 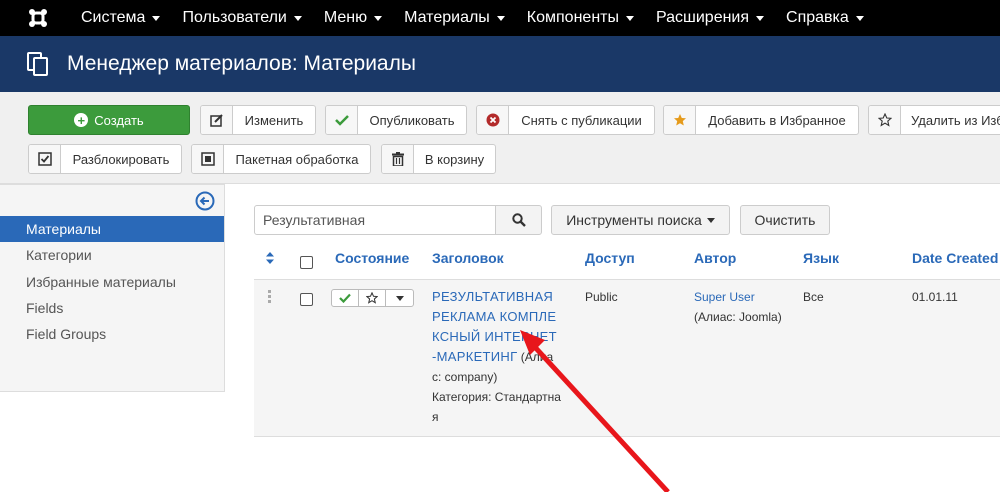 What do you see at coordinates (38, 18) in the screenshot?
I see `joomla-logo-icon` at bounding box center [38, 18].